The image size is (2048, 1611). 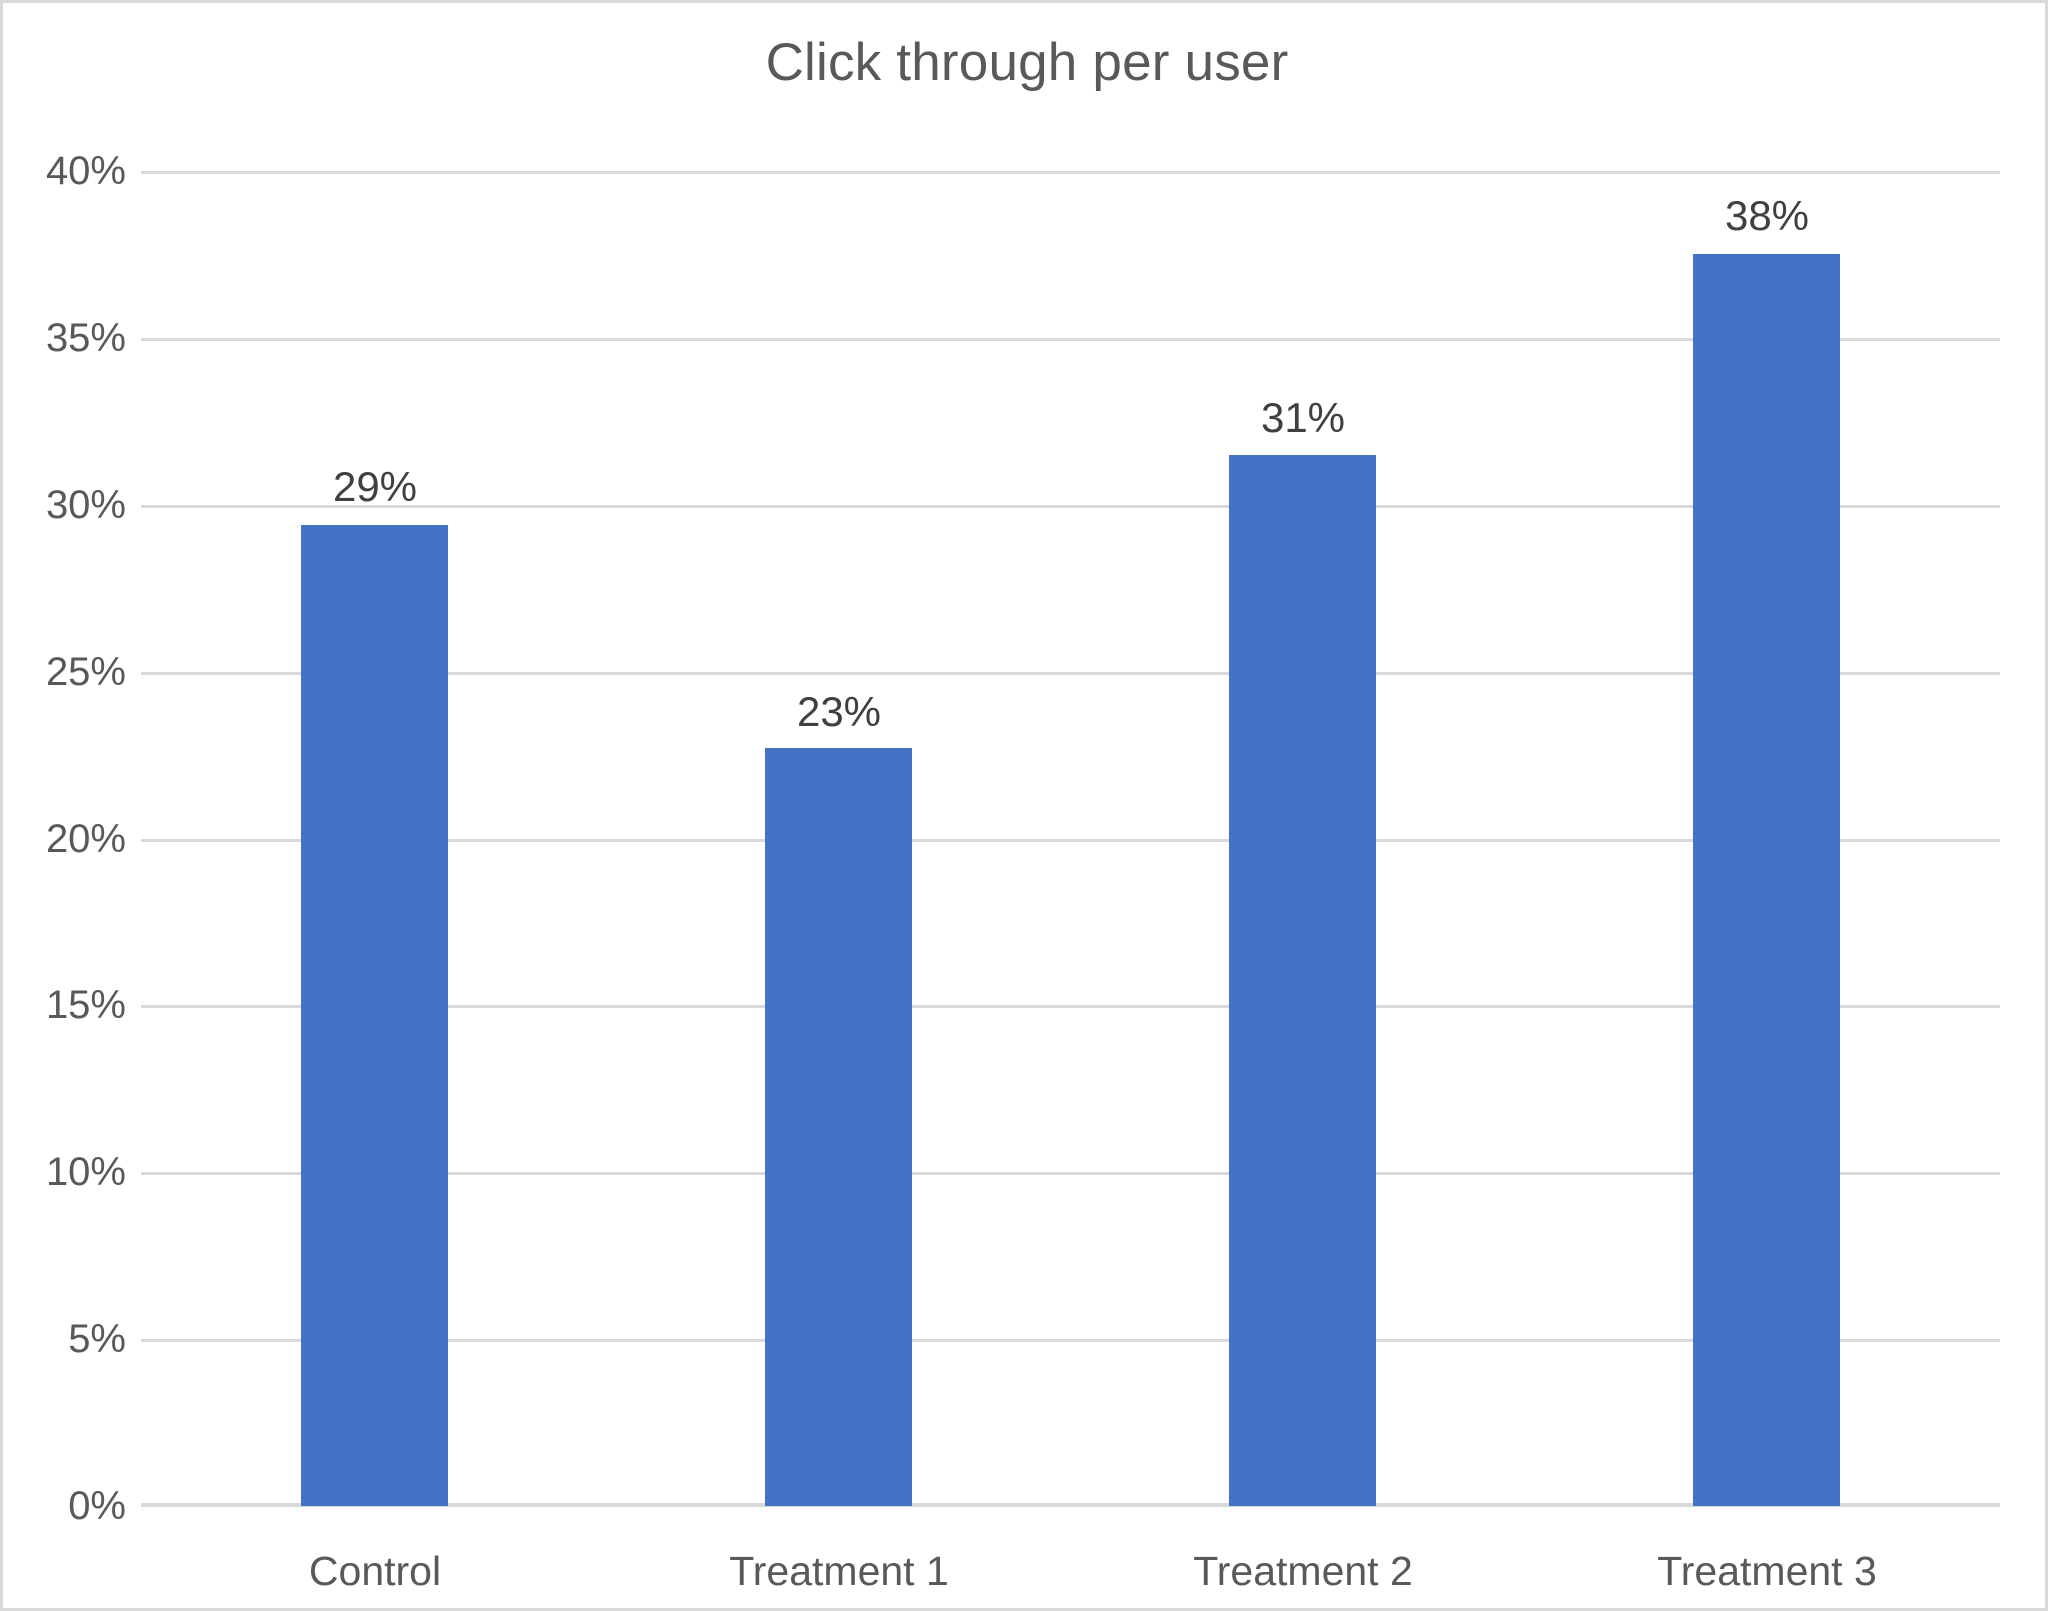 What do you see at coordinates (839, 1571) in the screenshot?
I see `x-axis-tick-label-treatment-1: Treatment 1` at bounding box center [839, 1571].